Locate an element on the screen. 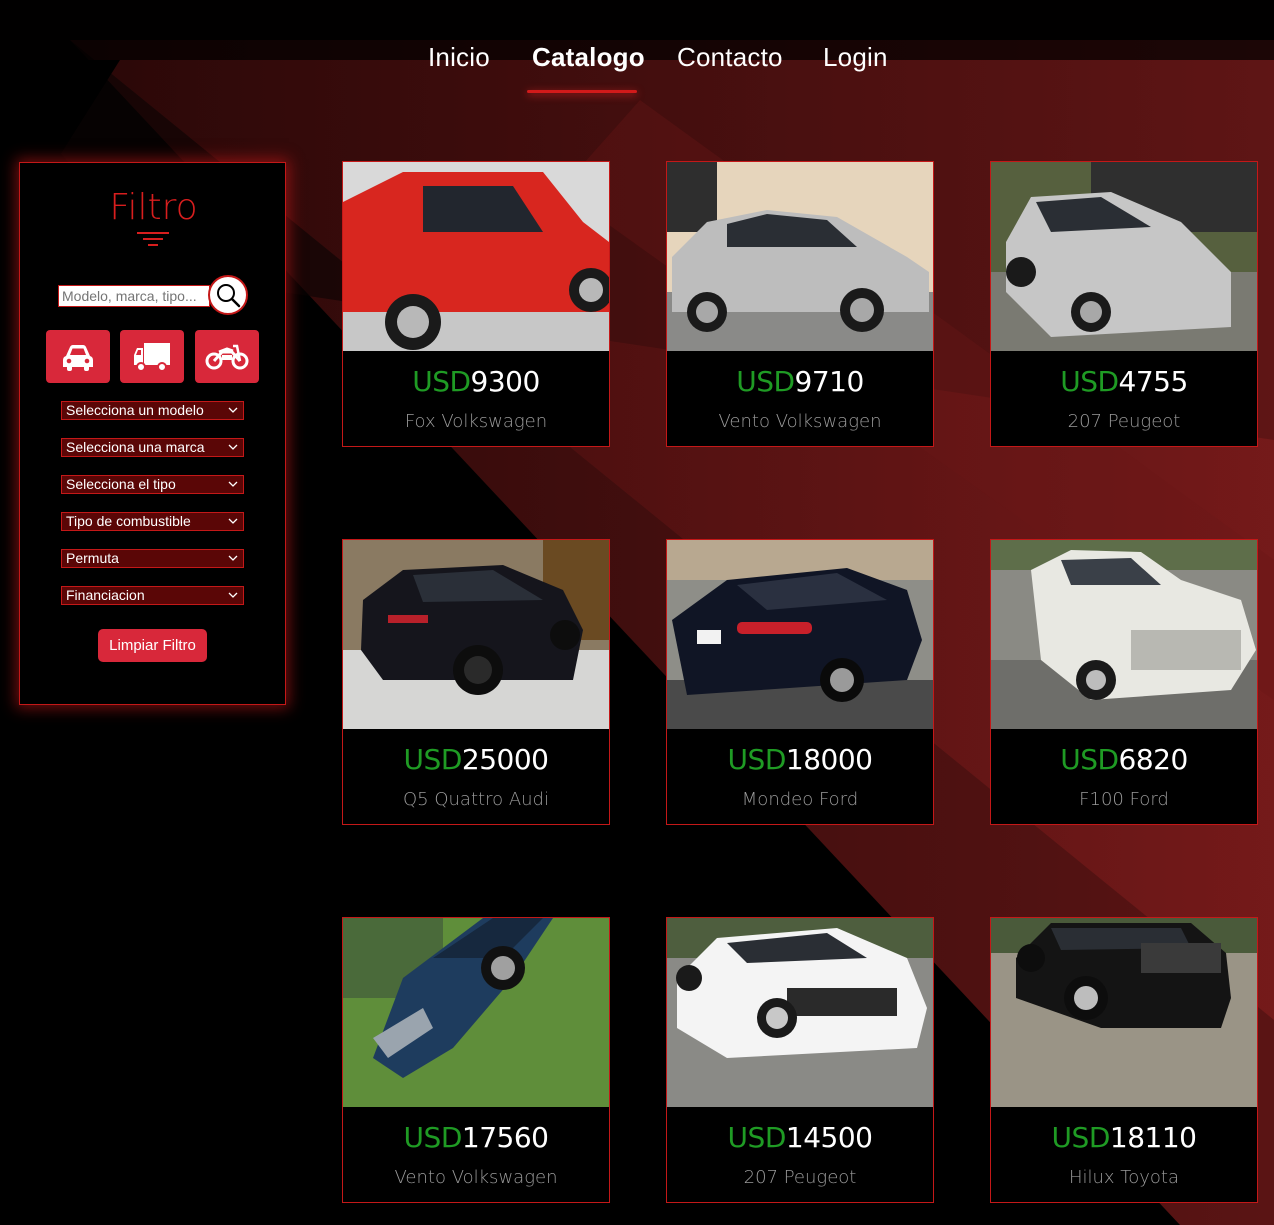  car-card: USD17560 Vento Volkswagen is located at coordinates (476, 1060).